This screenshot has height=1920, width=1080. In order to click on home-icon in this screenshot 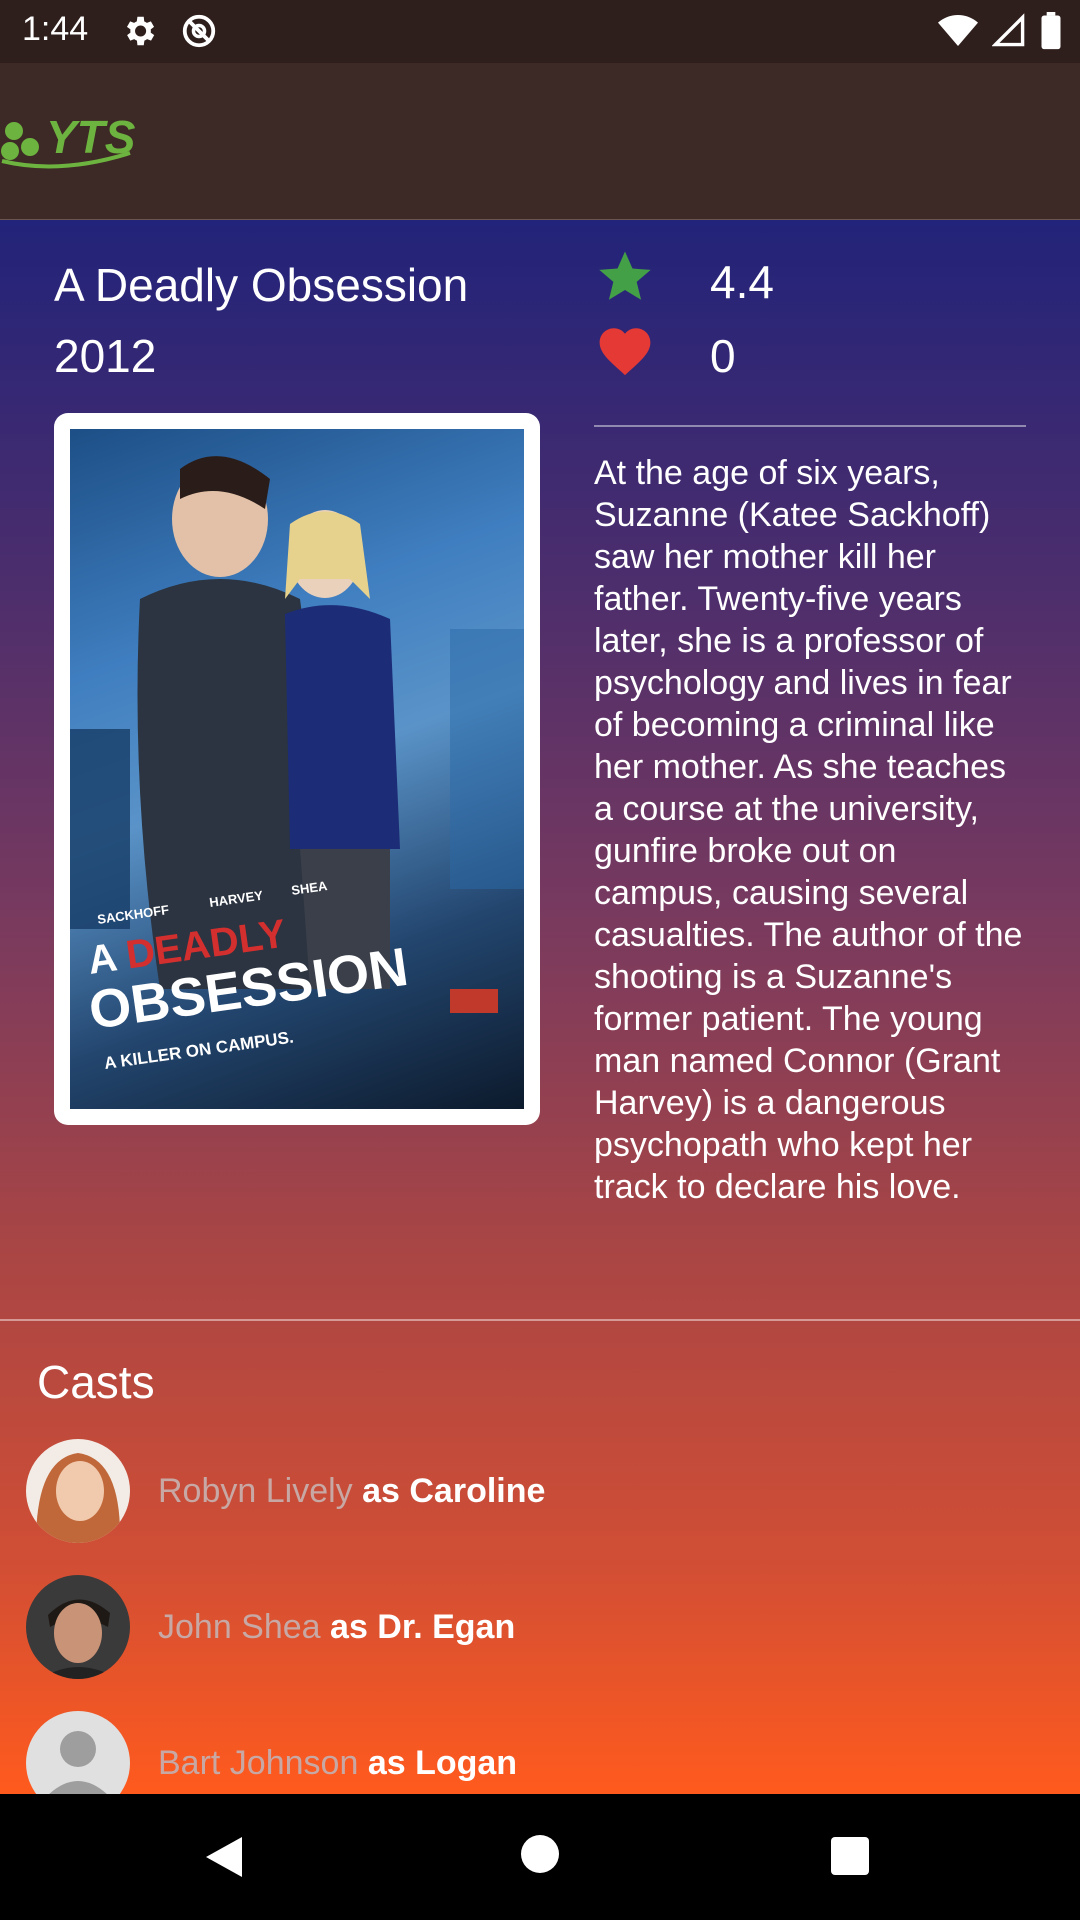, I will do `click(540, 1856)`.